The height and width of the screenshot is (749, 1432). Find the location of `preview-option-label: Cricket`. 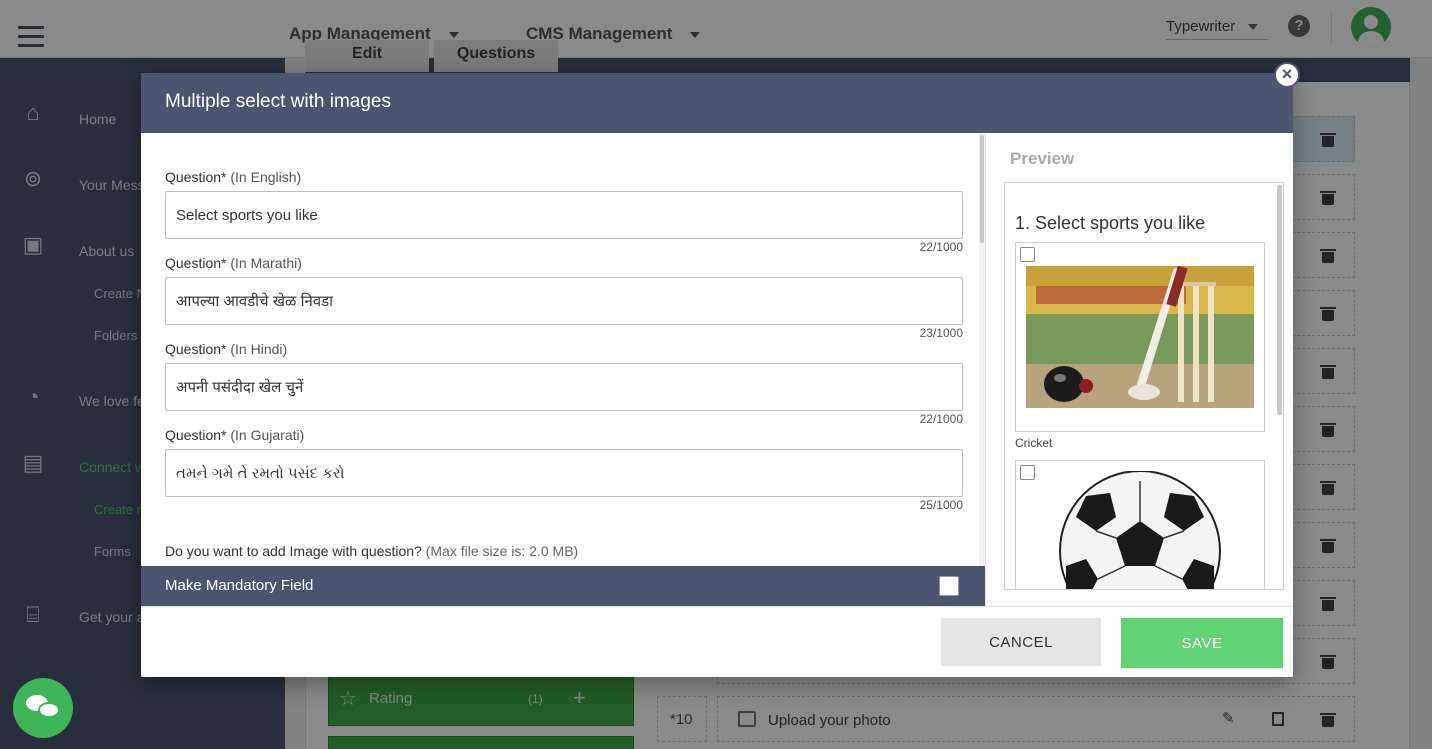

preview-option-label: Cricket is located at coordinates (1034, 443).